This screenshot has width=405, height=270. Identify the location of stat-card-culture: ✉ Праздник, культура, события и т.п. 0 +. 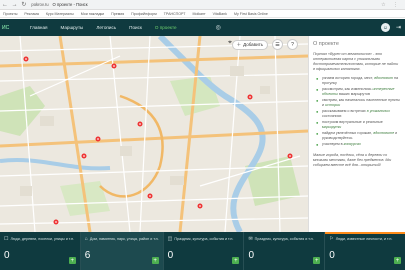
(285, 251).